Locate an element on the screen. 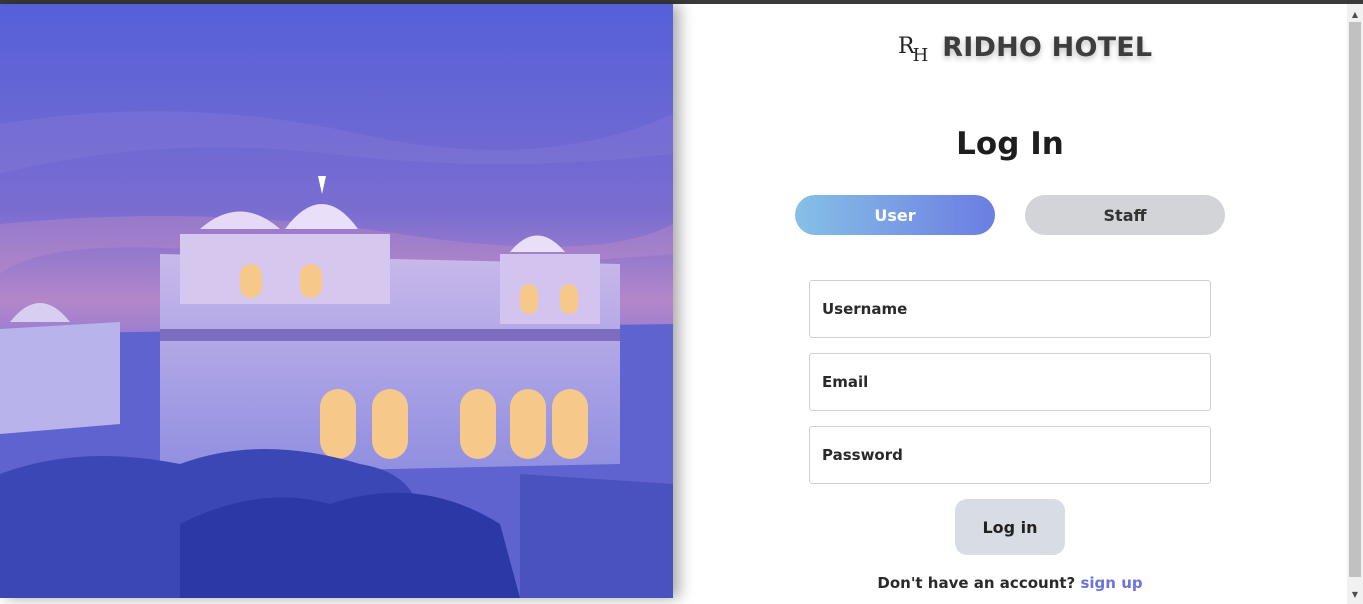 This screenshot has width=1363, height=604. vertical-scrollbar: ▲ ▼ is located at coordinates (1355, 304).